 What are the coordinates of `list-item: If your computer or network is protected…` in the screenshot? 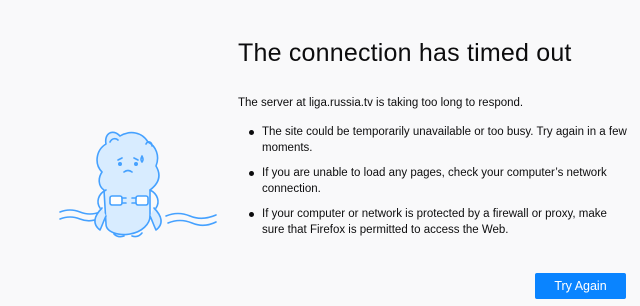 It's located at (434, 222).